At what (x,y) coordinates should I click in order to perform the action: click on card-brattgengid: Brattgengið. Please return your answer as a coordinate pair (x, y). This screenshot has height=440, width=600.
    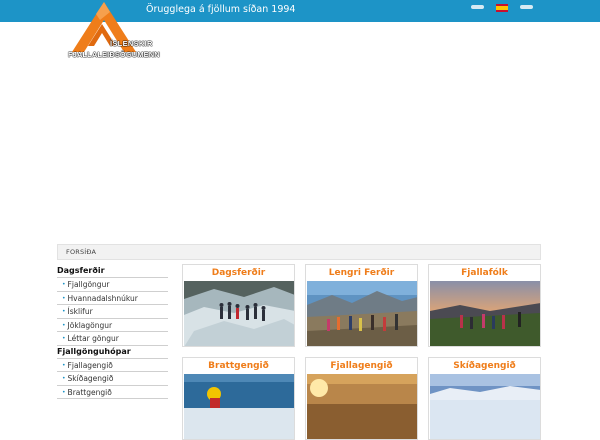
    Looking at the image, I should click on (238, 398).